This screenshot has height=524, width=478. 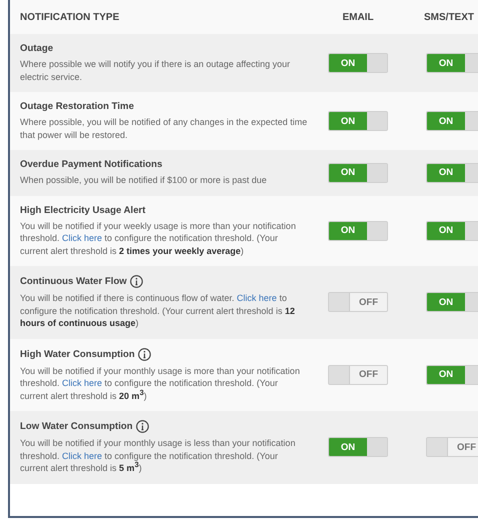 What do you see at coordinates (77, 354) in the screenshot?
I see `notification-title: High Water Consumption` at bounding box center [77, 354].